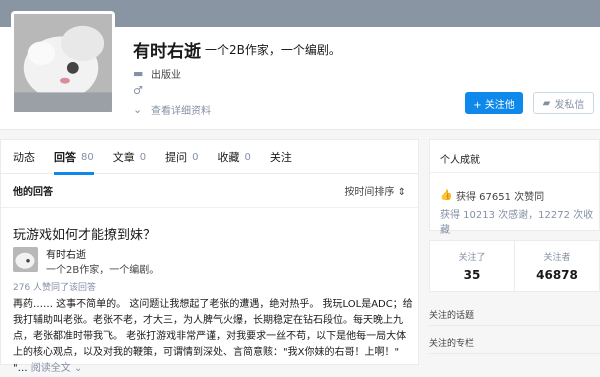 The height and width of the screenshot is (377, 600). Describe the element at coordinates (65, 157) in the screenshot. I see `tab-label: 回答` at that location.